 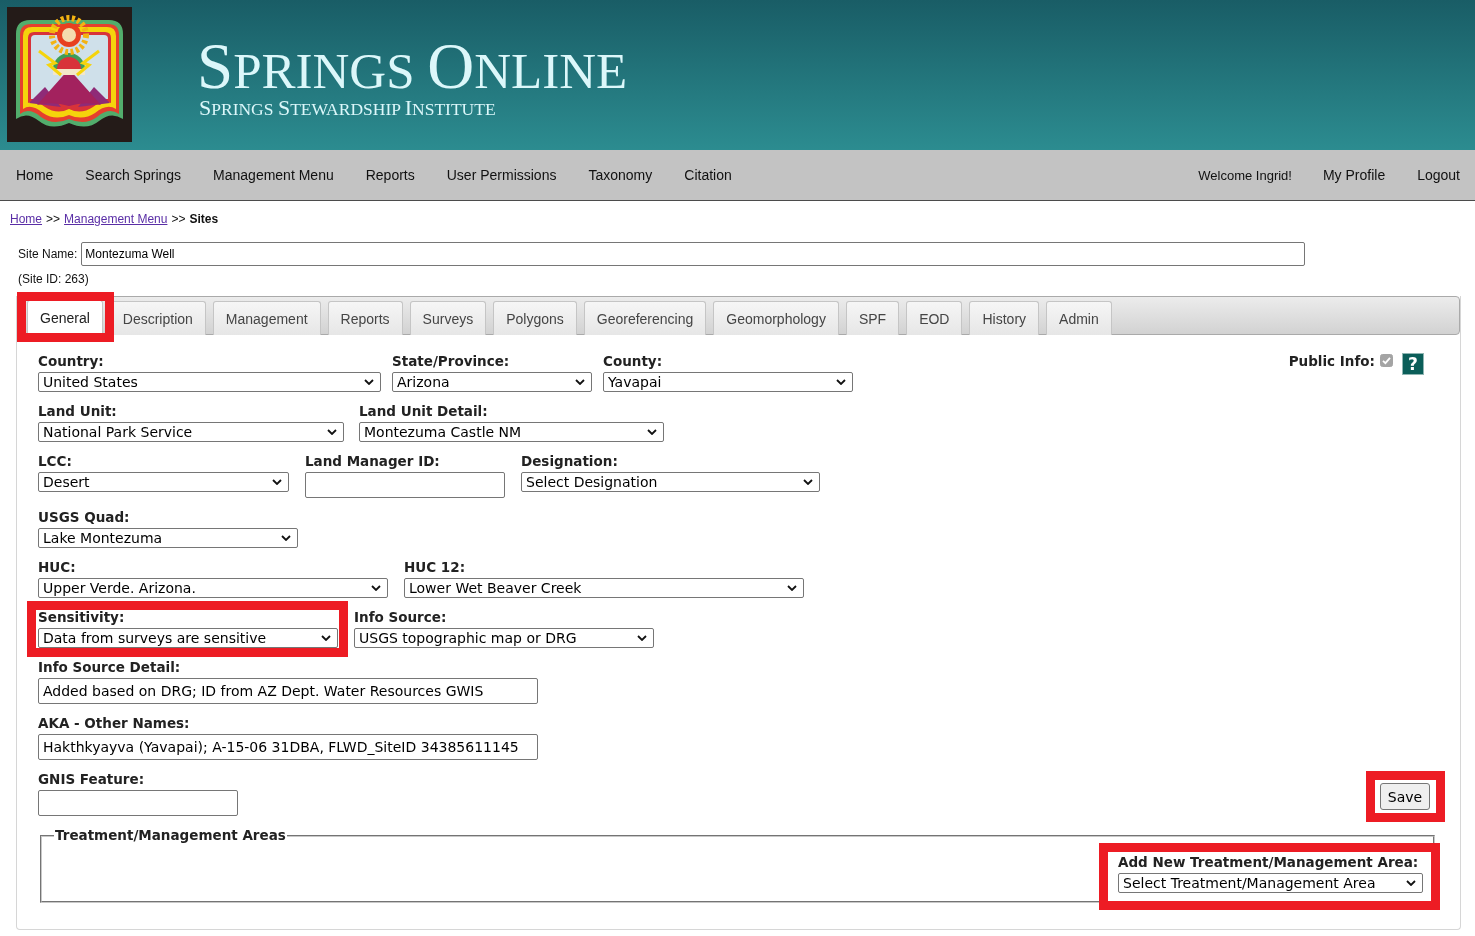 I want to click on field-label: USGS Quad:, so click(x=84, y=517).